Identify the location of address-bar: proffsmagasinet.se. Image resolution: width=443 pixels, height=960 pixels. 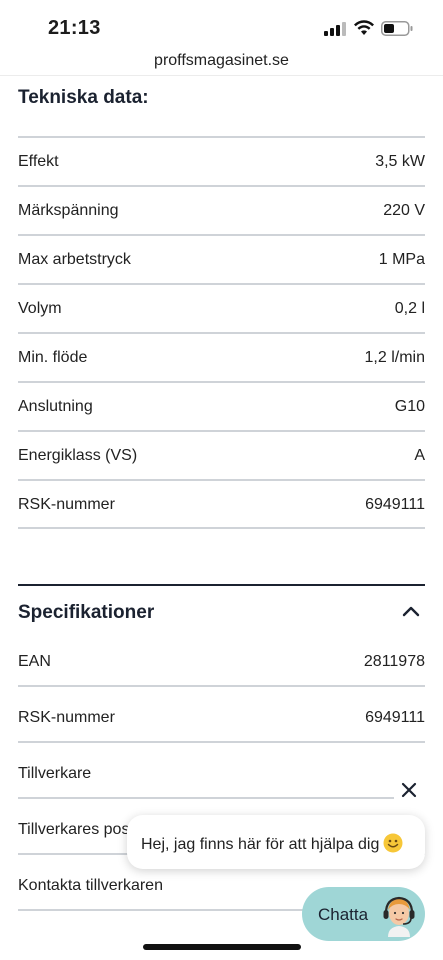
(221, 62).